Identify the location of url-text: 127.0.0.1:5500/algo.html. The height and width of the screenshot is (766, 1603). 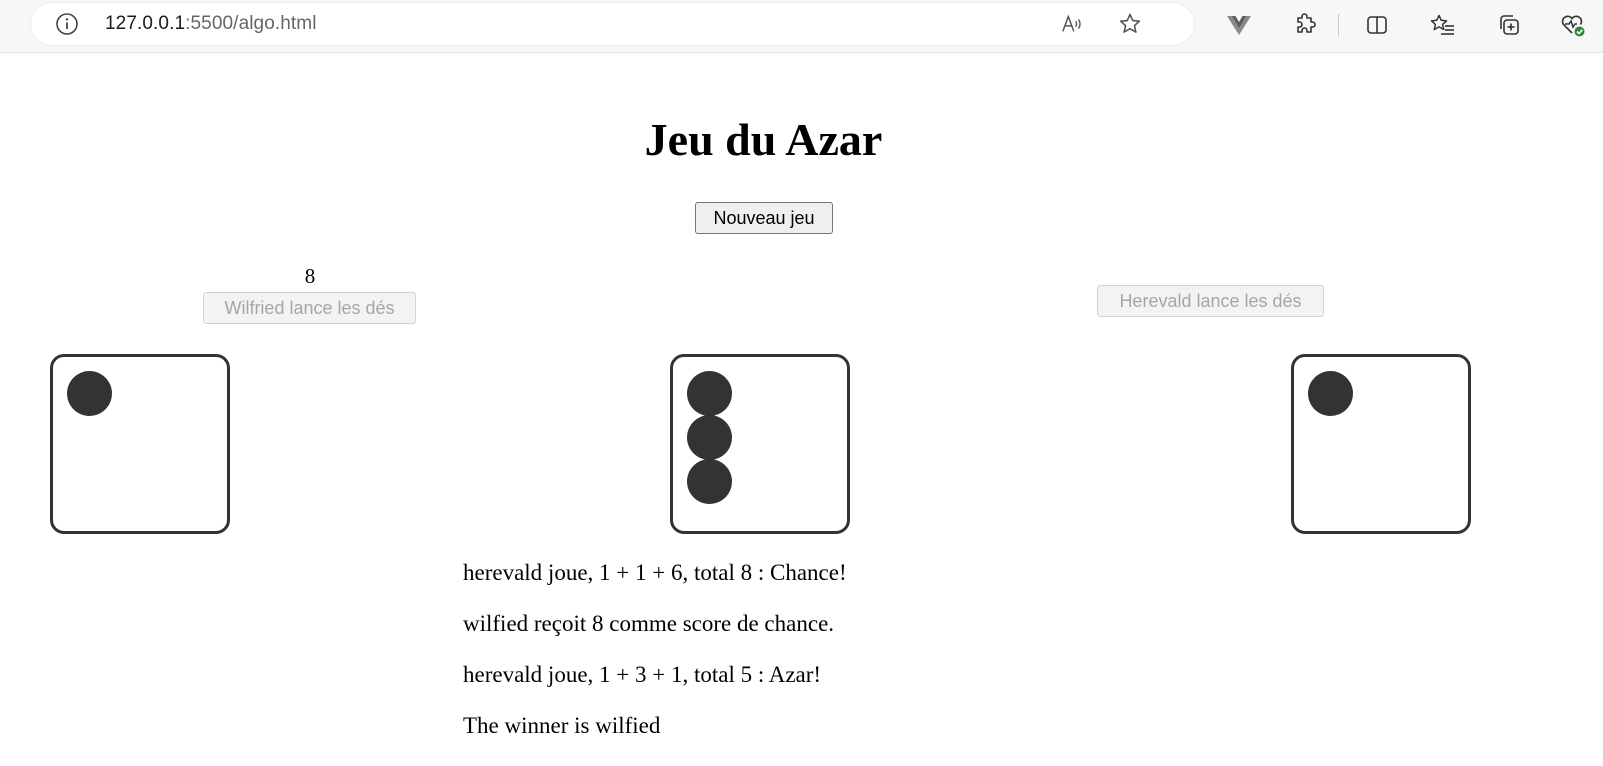
(211, 24).